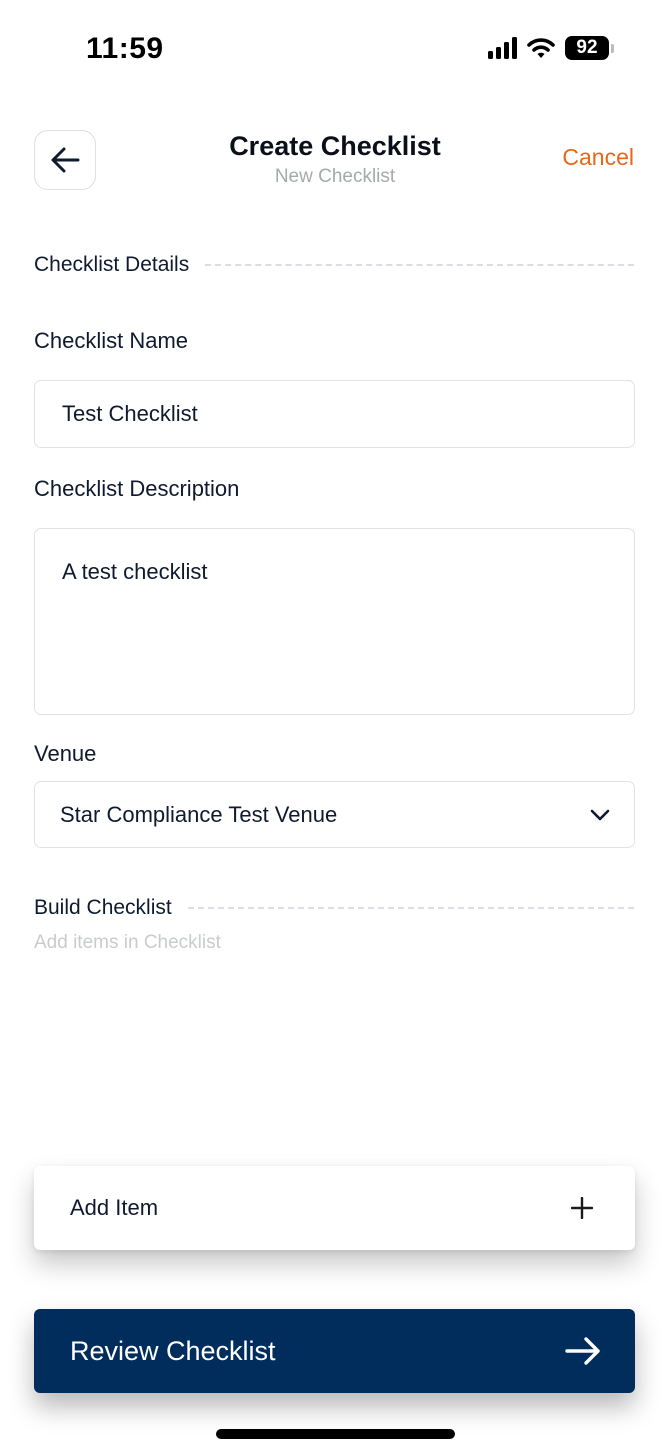  I want to click on signal-icon, so click(502, 48).